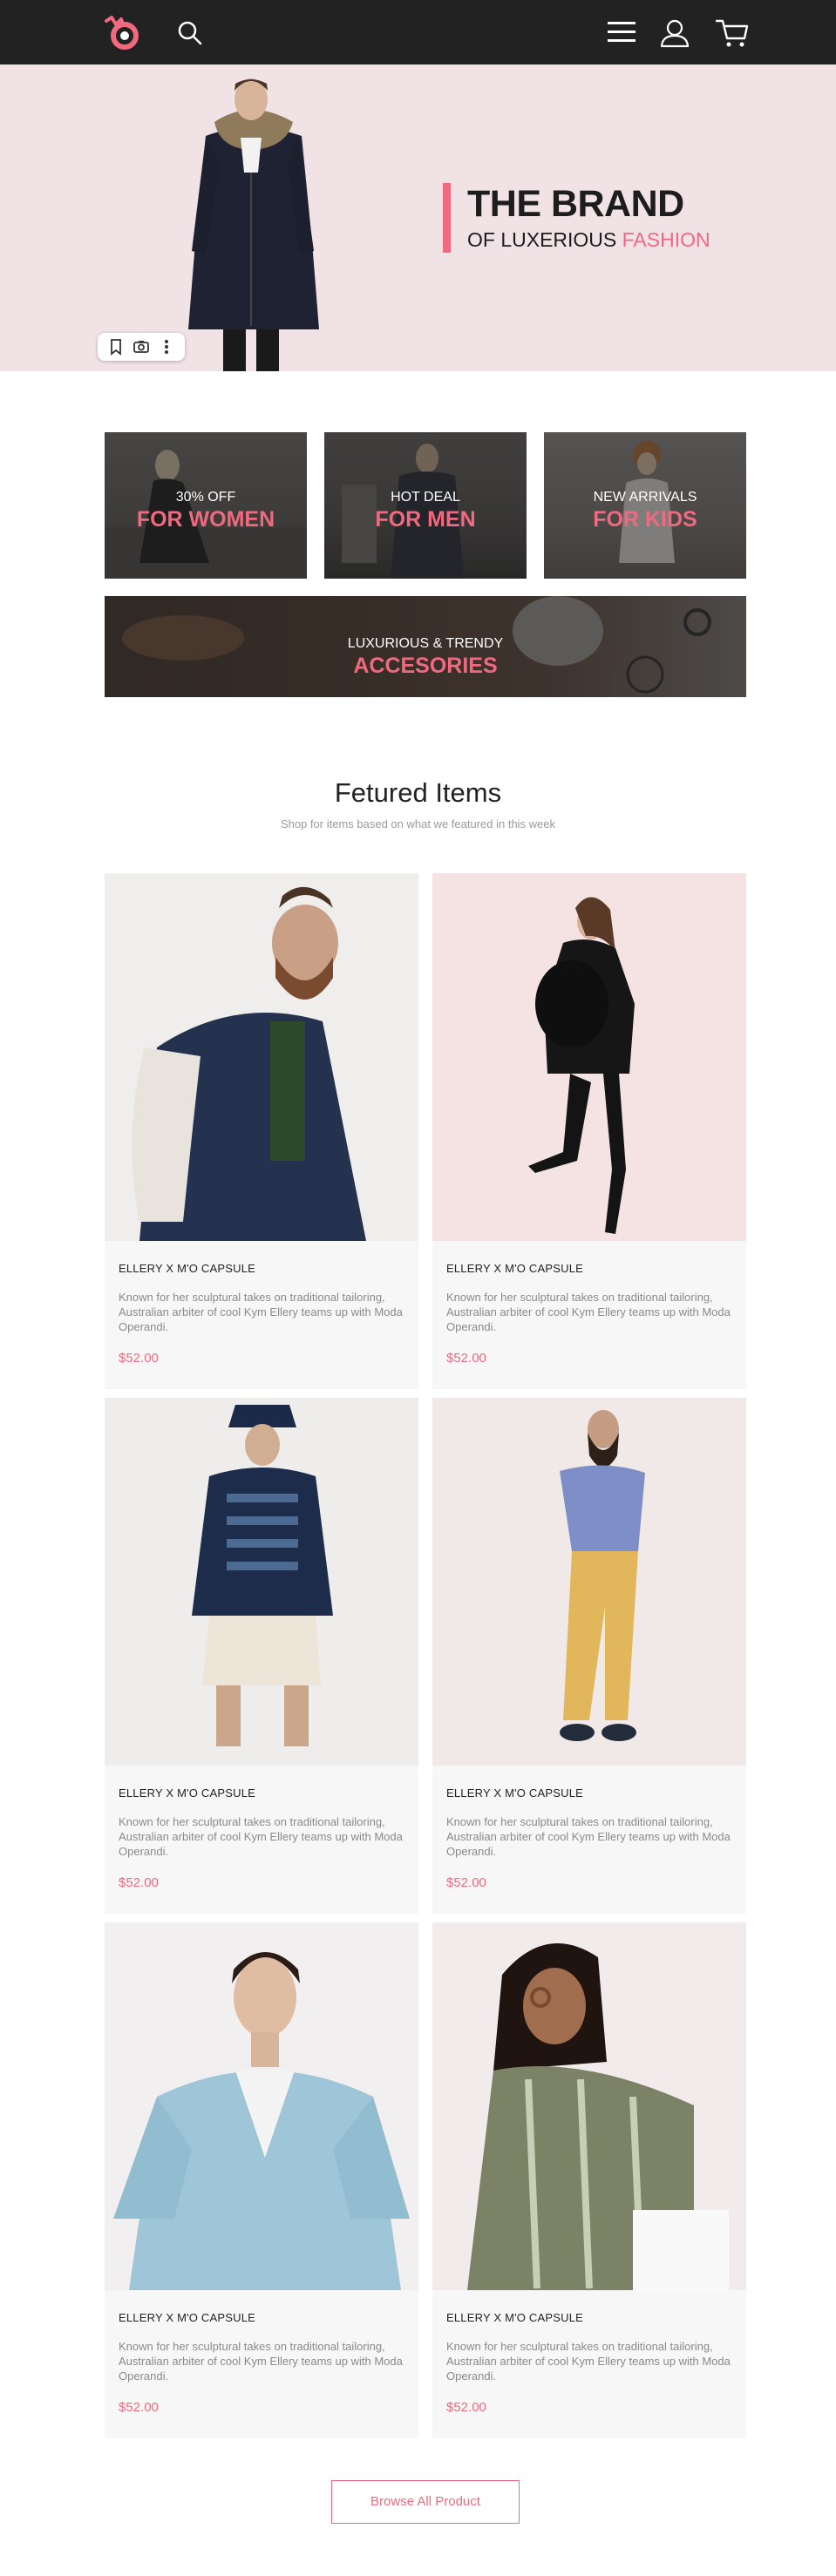 This screenshot has height=2576, width=836. What do you see at coordinates (190, 33) in the screenshot?
I see `search-icon` at bounding box center [190, 33].